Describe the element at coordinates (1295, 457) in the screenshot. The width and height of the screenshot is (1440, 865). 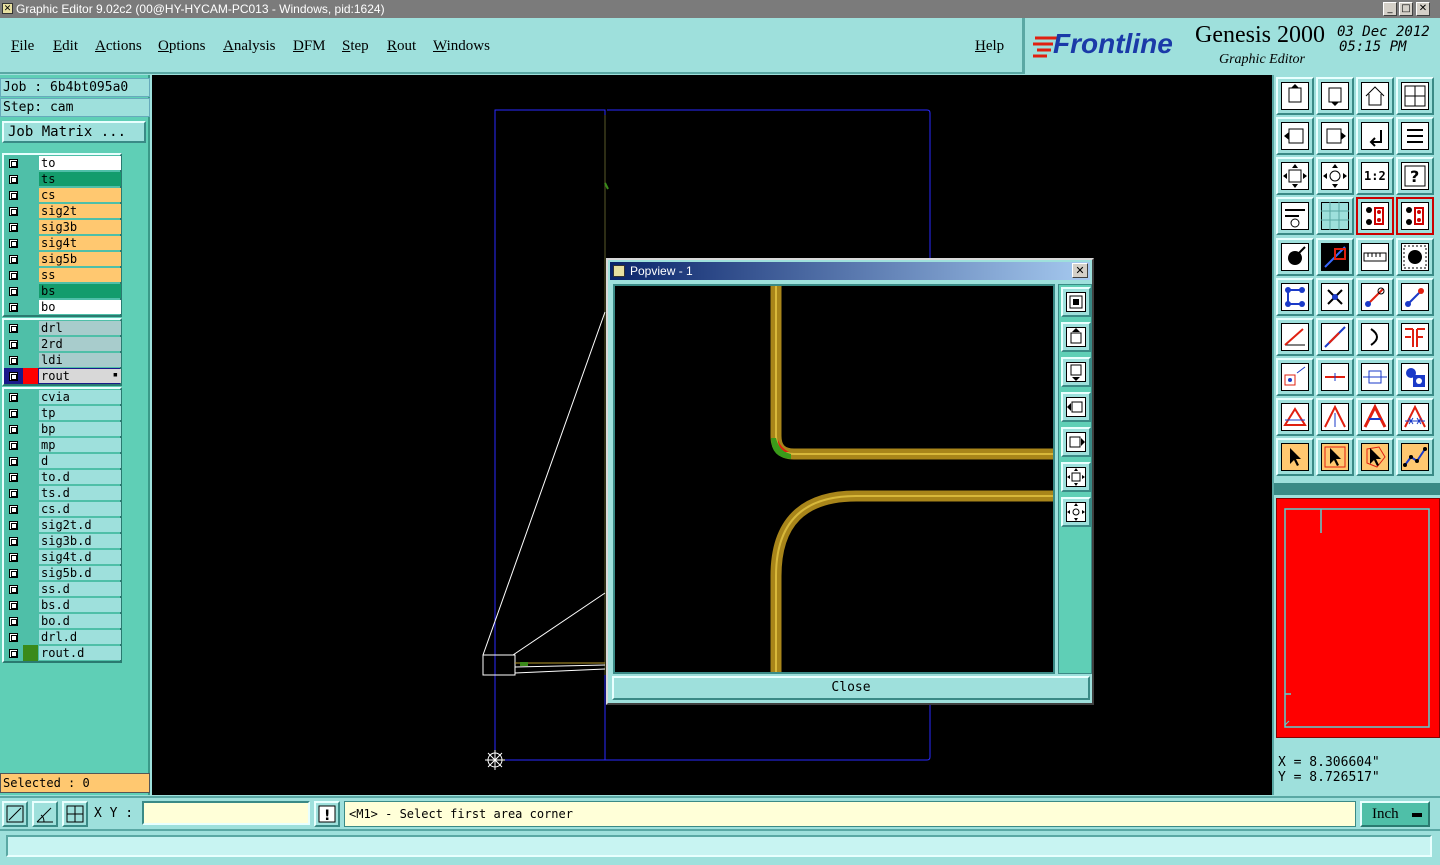
I see `pointer-select-icon` at that location.